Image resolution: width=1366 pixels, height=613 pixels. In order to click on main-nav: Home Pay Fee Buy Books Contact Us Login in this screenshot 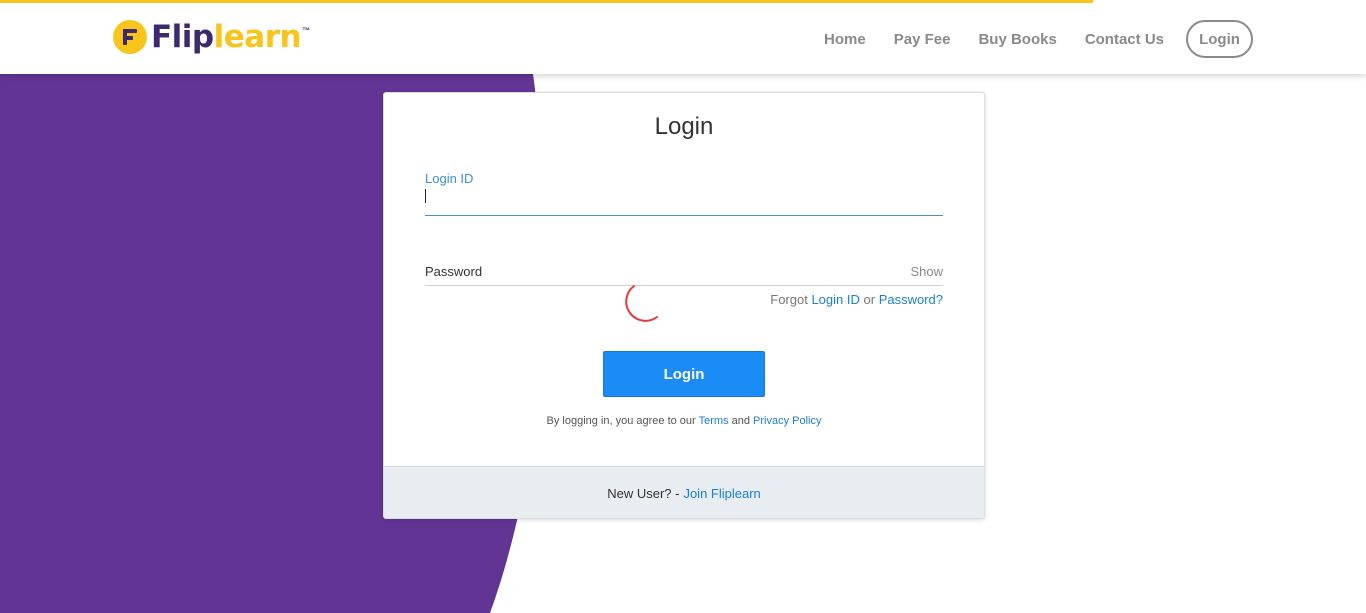, I will do `click(1024, 39)`.